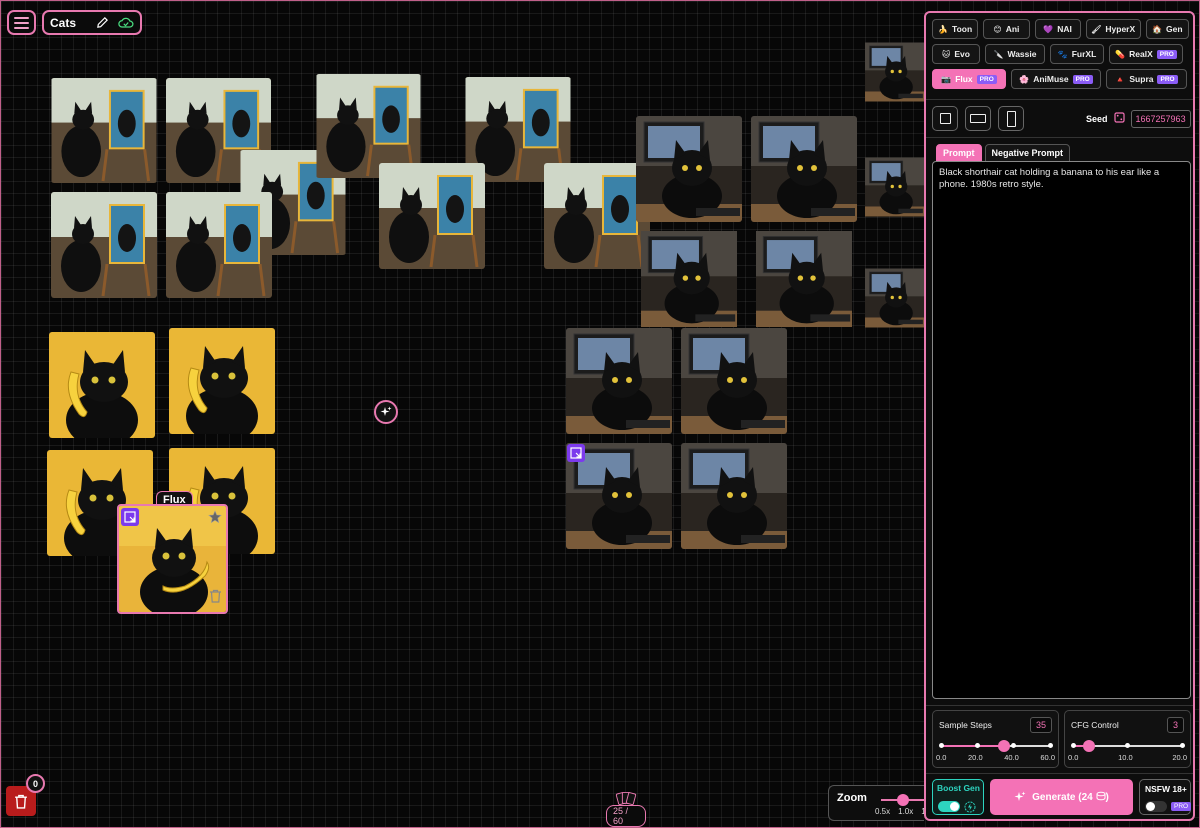  Describe the element at coordinates (959, 153) in the screenshot. I see `tab-prompt: Prompt` at that location.